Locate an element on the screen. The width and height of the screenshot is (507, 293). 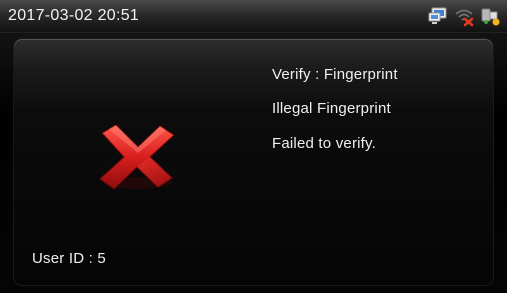
status-icons is located at coordinates (464, 16).